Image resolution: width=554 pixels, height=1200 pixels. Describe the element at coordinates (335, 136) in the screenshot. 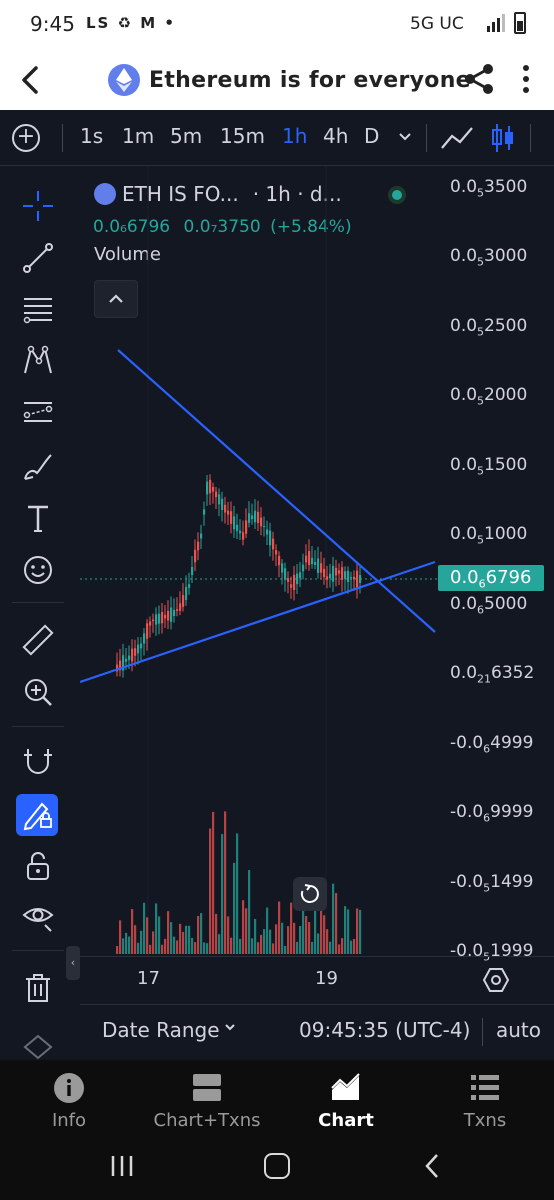

I see `interval-4h: 4h` at that location.